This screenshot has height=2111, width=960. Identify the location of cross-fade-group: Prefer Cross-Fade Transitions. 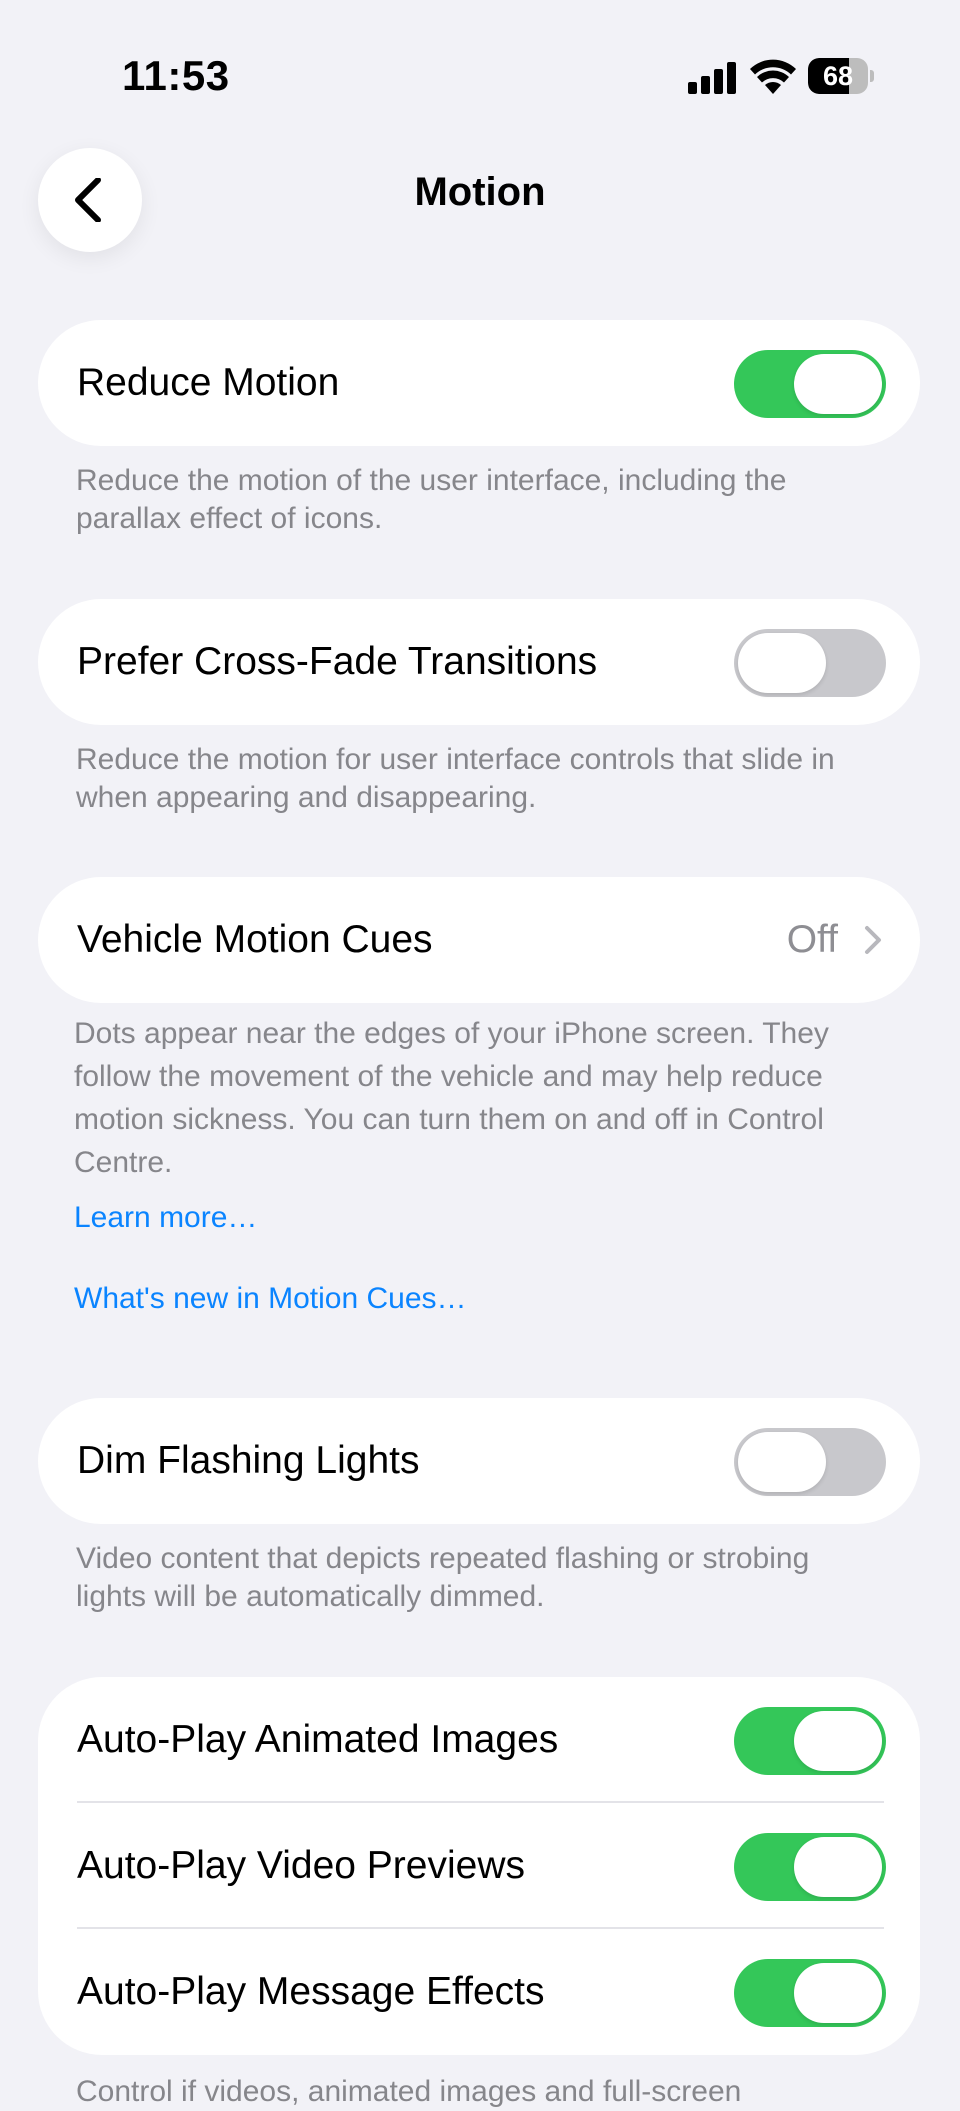
(479, 662).